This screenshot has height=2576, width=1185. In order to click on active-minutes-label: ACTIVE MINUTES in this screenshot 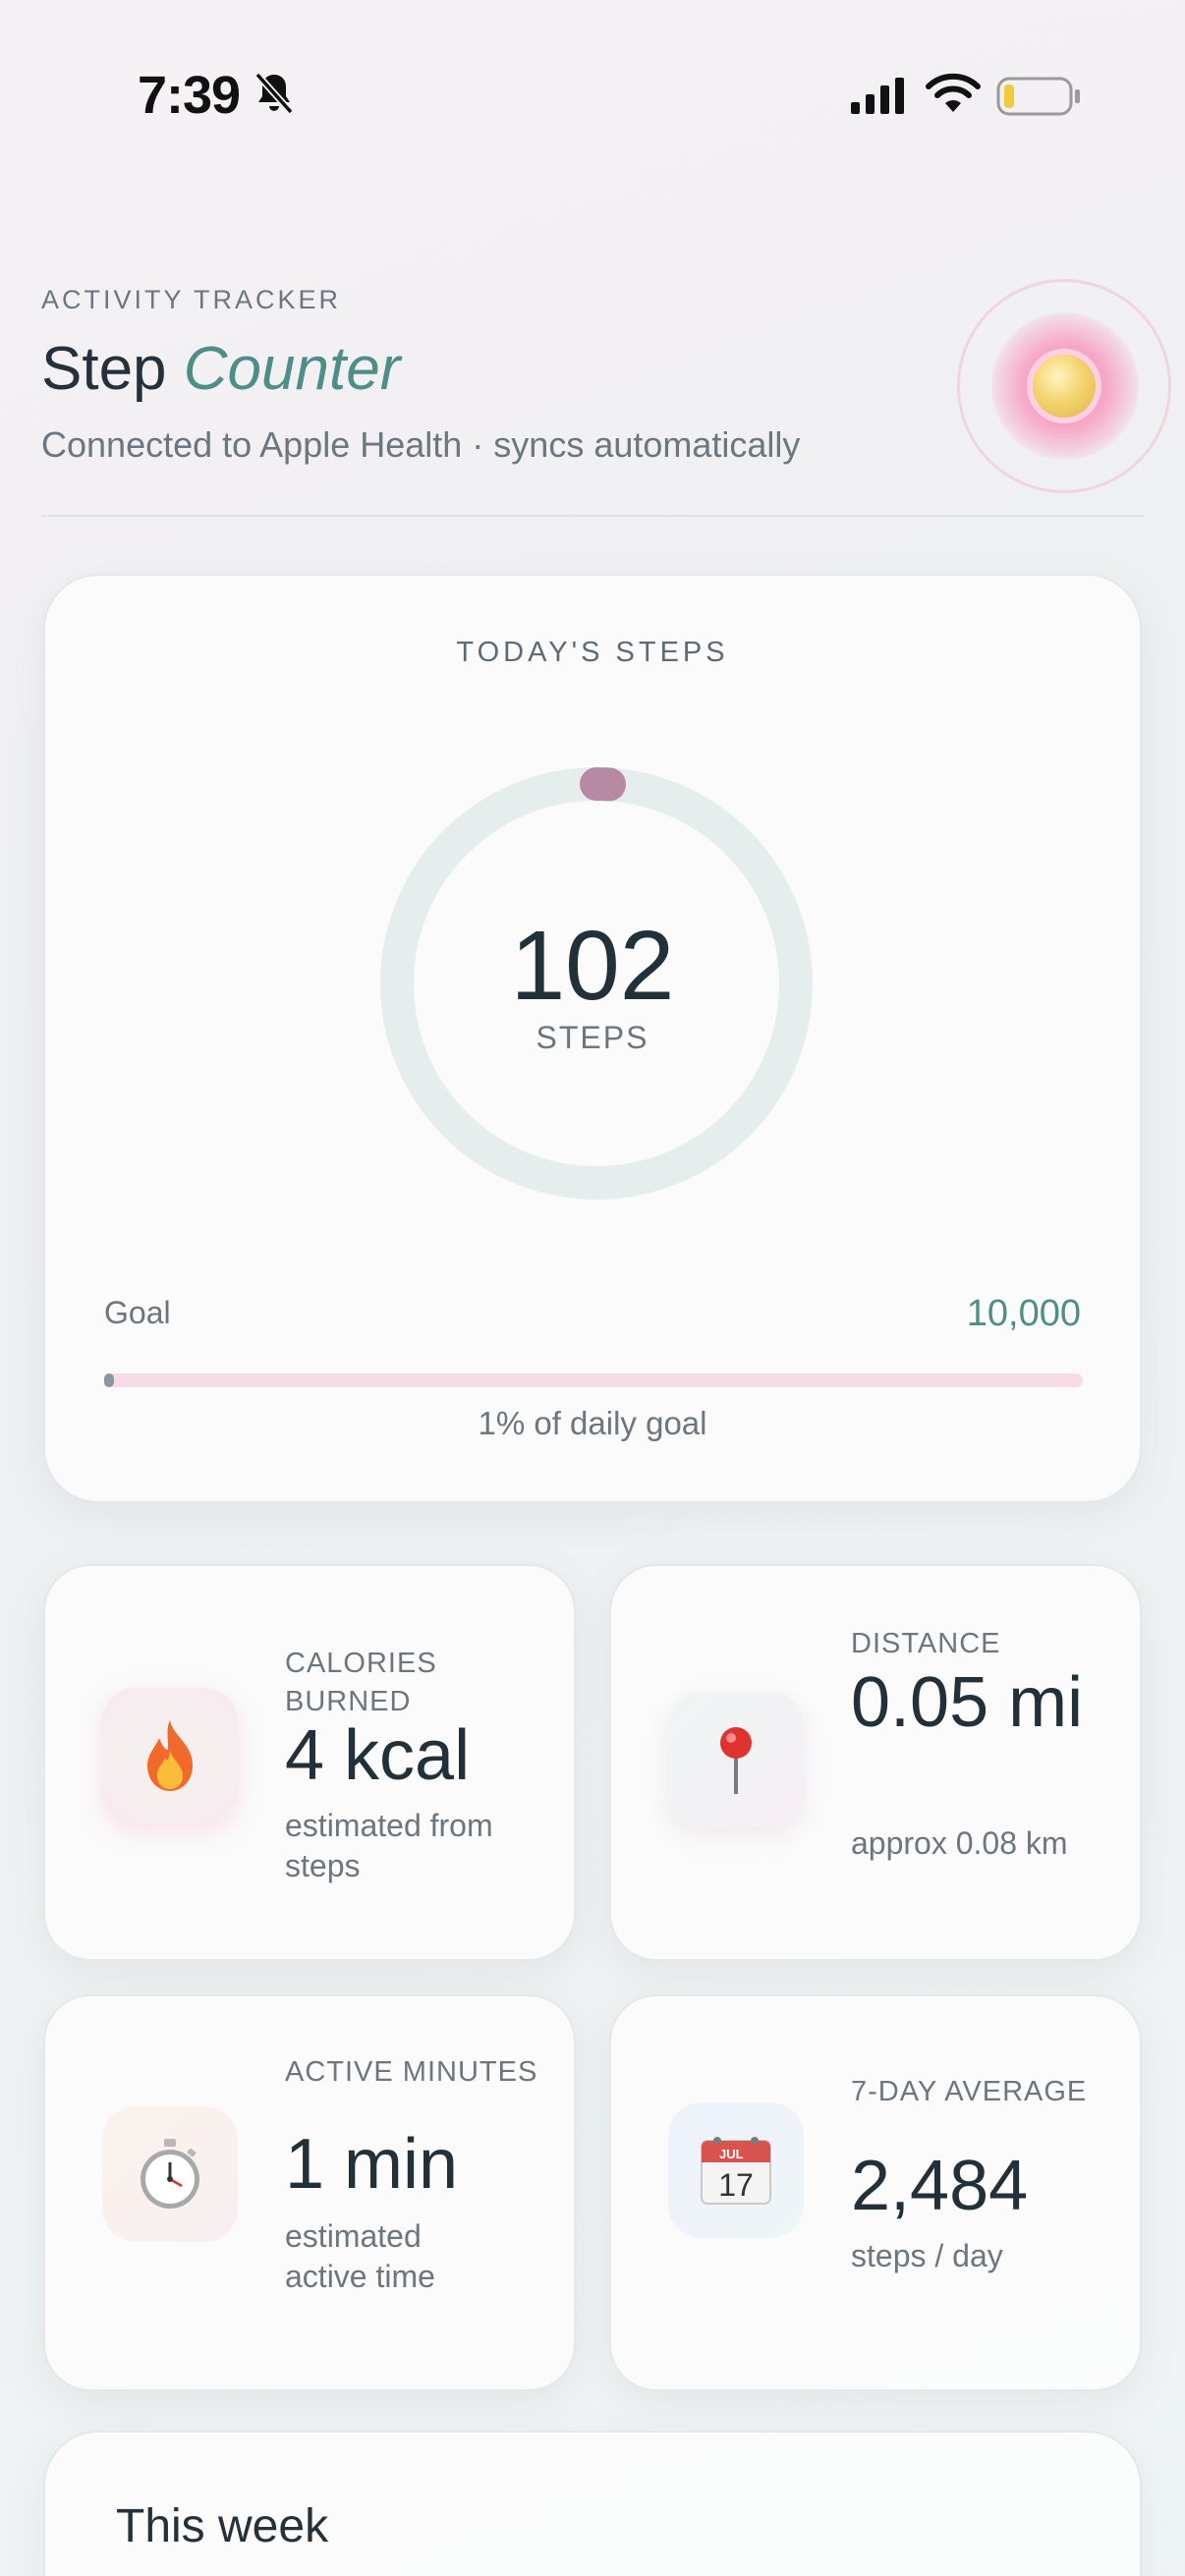, I will do `click(412, 2072)`.